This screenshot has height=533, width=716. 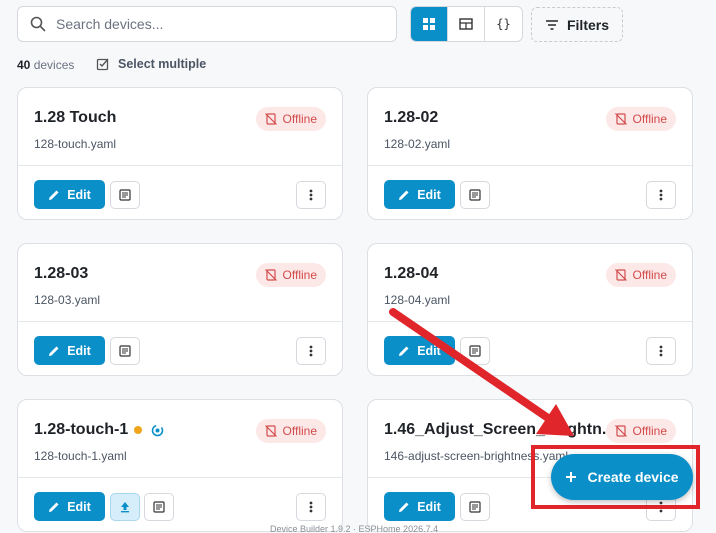 I want to click on search-icon, so click(x=38, y=24).